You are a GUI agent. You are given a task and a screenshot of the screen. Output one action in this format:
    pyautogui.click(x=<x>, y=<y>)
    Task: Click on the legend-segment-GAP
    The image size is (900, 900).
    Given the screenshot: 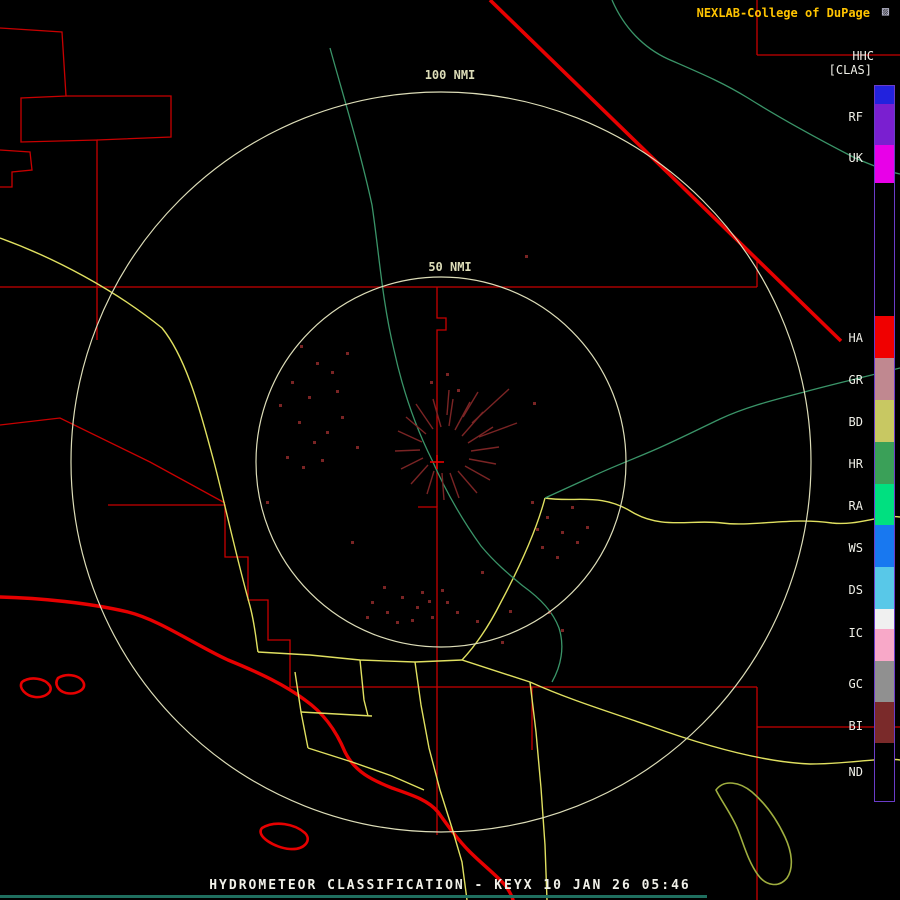 What is the action you would take?
    pyautogui.click(x=884, y=249)
    